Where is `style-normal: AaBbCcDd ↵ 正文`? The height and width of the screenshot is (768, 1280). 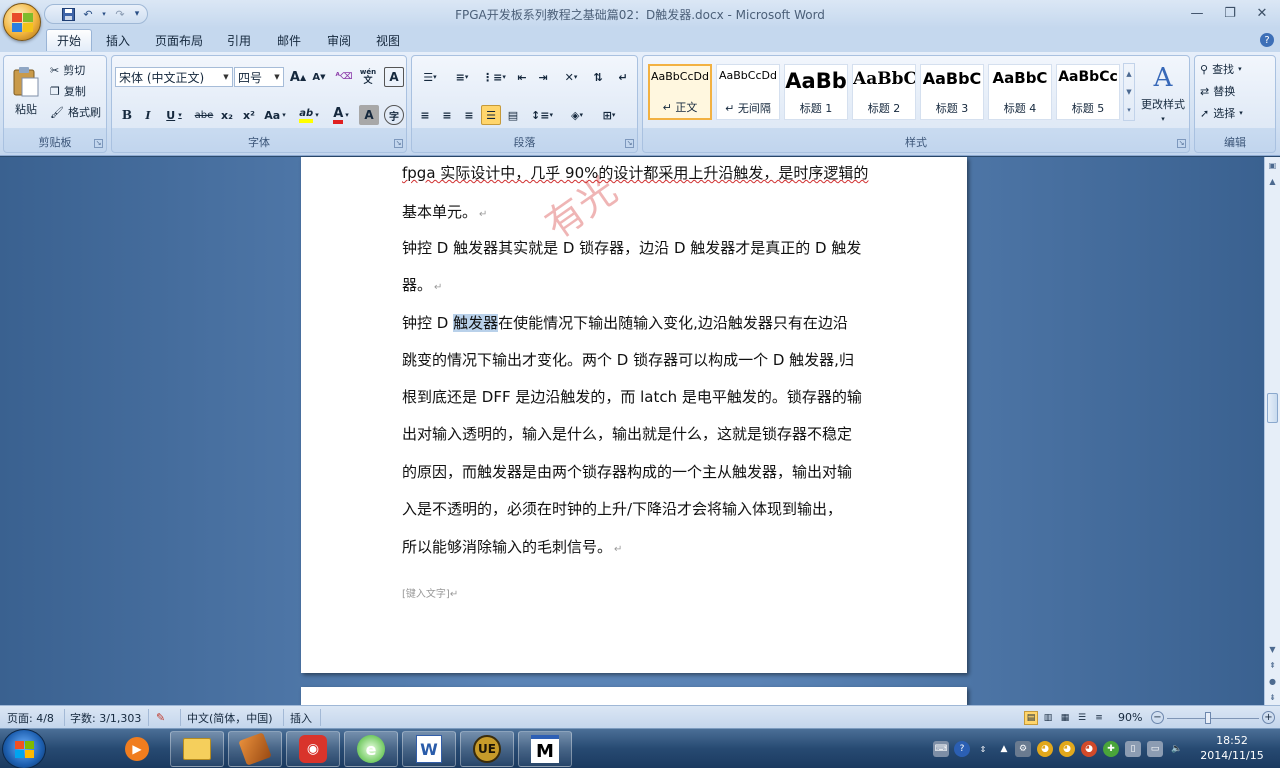 style-normal: AaBbCcDd ↵ 正文 is located at coordinates (680, 92).